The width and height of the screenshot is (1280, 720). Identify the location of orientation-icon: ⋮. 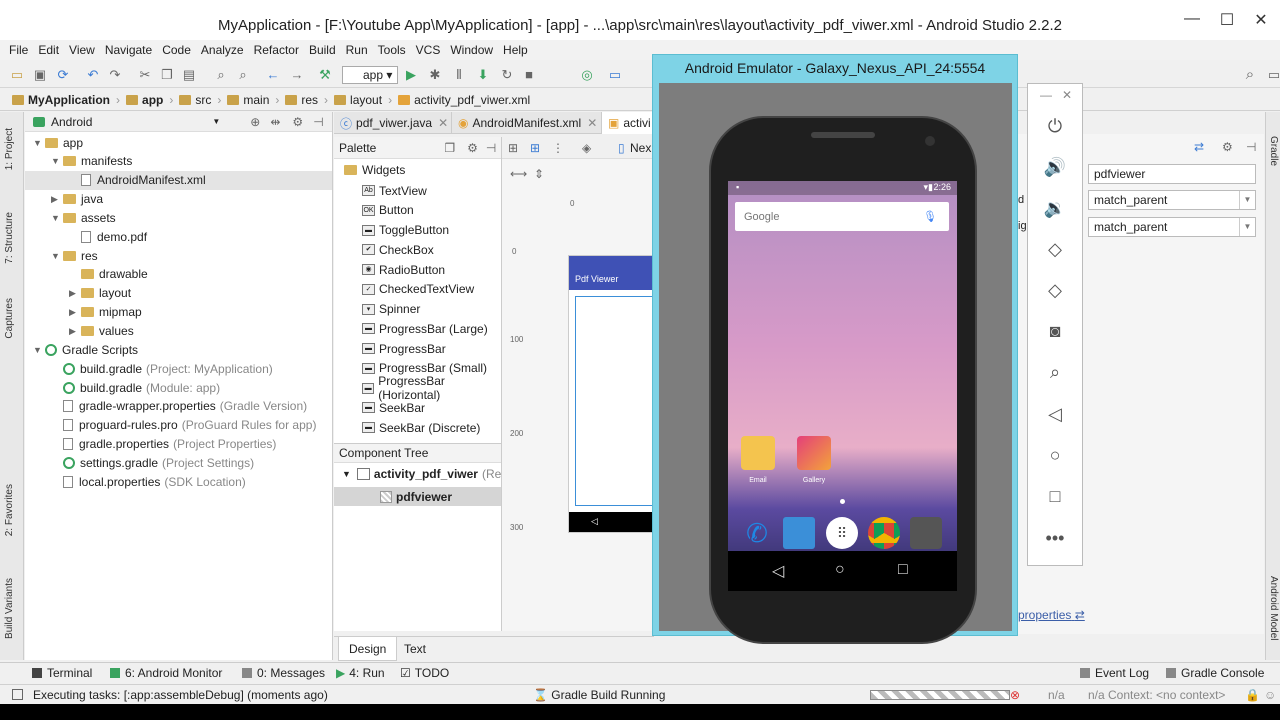
(558, 148).